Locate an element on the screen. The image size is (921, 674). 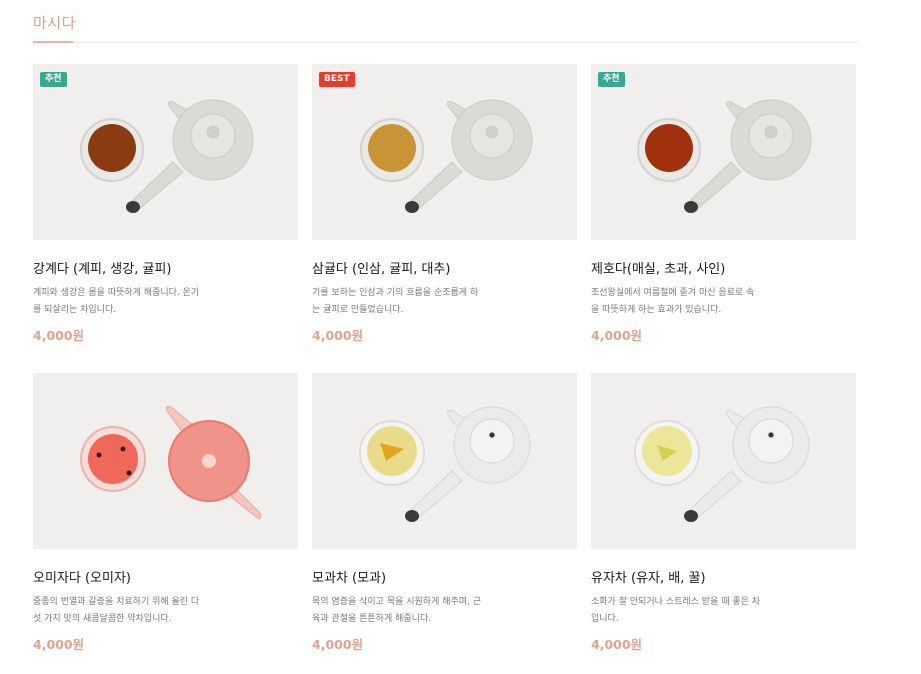
product-image: BEST is located at coordinates (444, 152).